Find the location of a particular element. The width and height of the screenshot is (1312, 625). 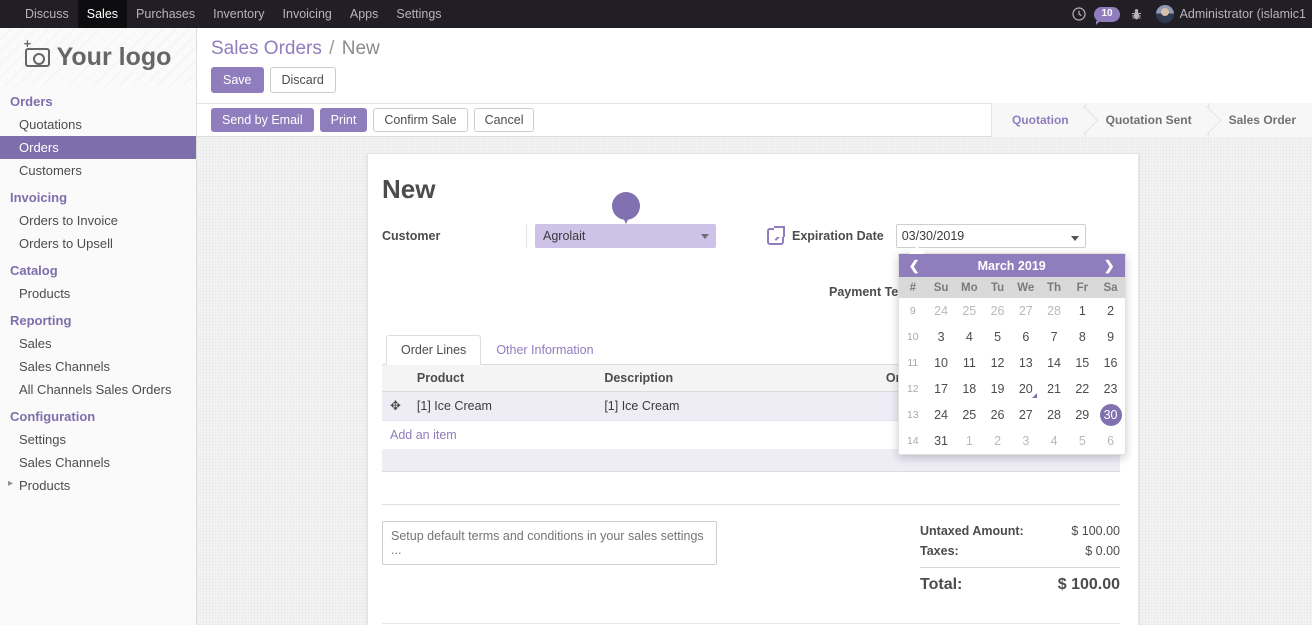

menu-item-sales: Sales is located at coordinates (102, 14).